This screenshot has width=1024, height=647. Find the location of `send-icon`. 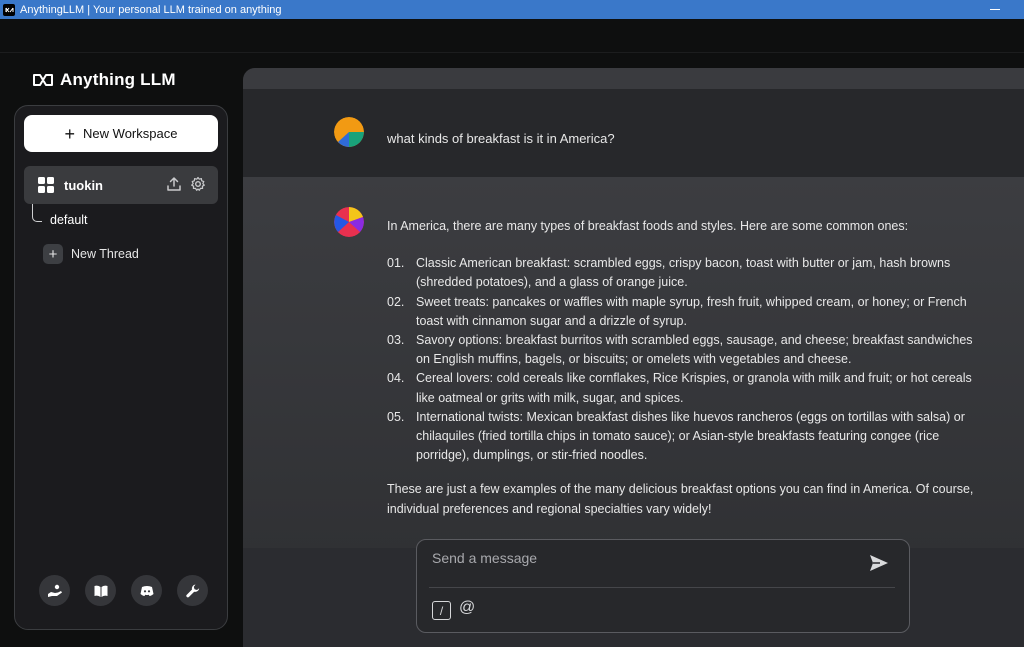

send-icon is located at coordinates (879, 563).